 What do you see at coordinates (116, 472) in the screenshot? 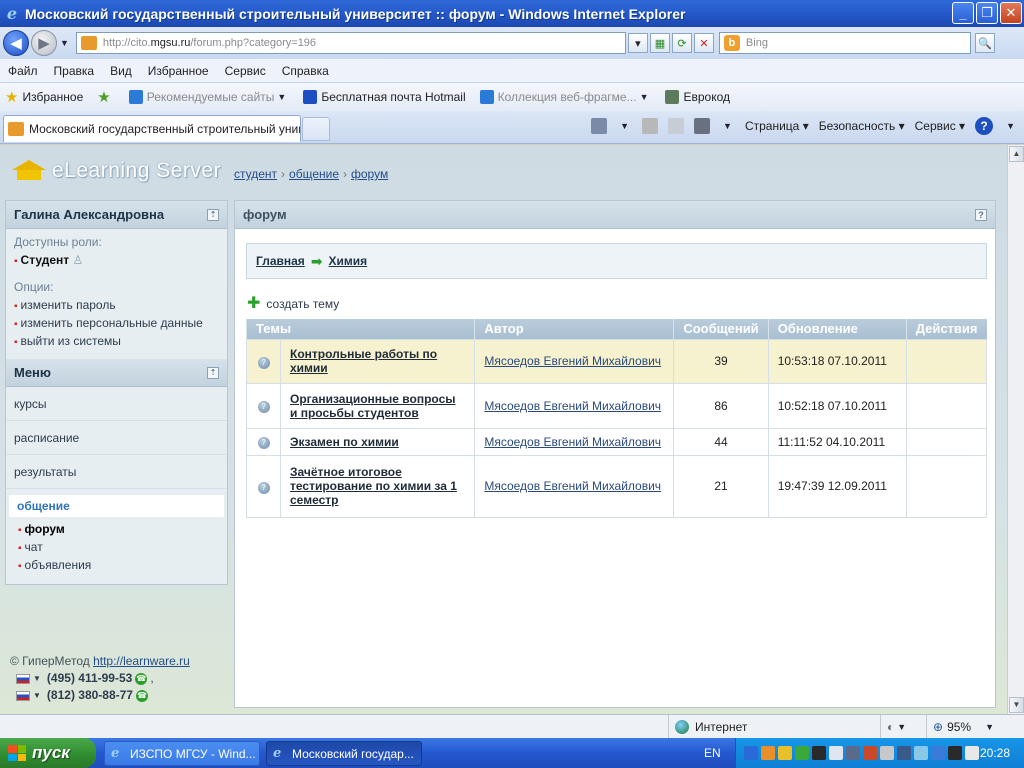
I see `sidebar-item-results: результаты` at bounding box center [116, 472].